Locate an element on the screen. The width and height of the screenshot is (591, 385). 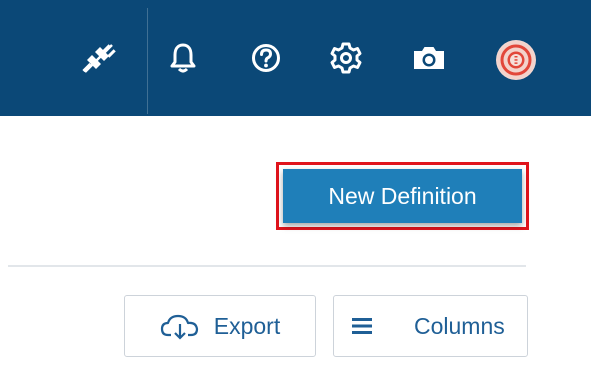
new-definition-highlight: New Definition is located at coordinates (402, 196).